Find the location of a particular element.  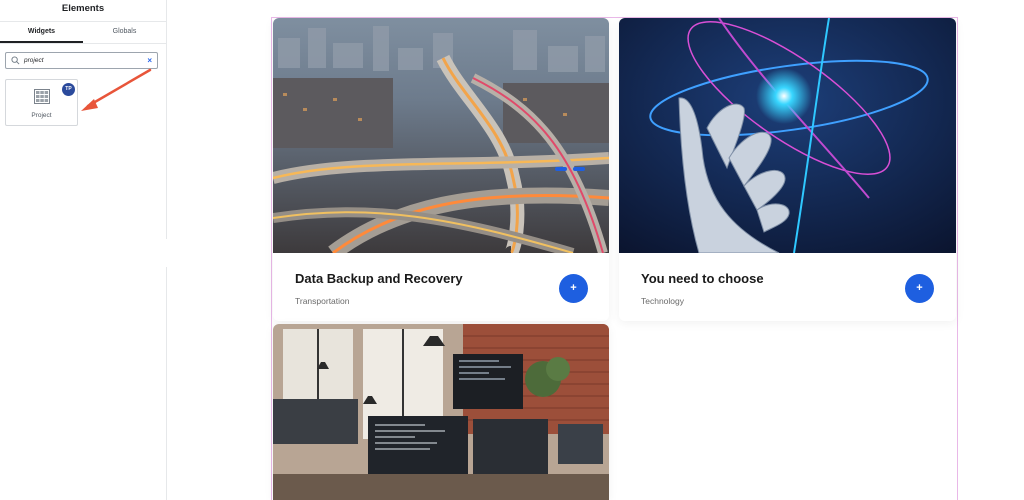

search-value: project is located at coordinates (34, 60).